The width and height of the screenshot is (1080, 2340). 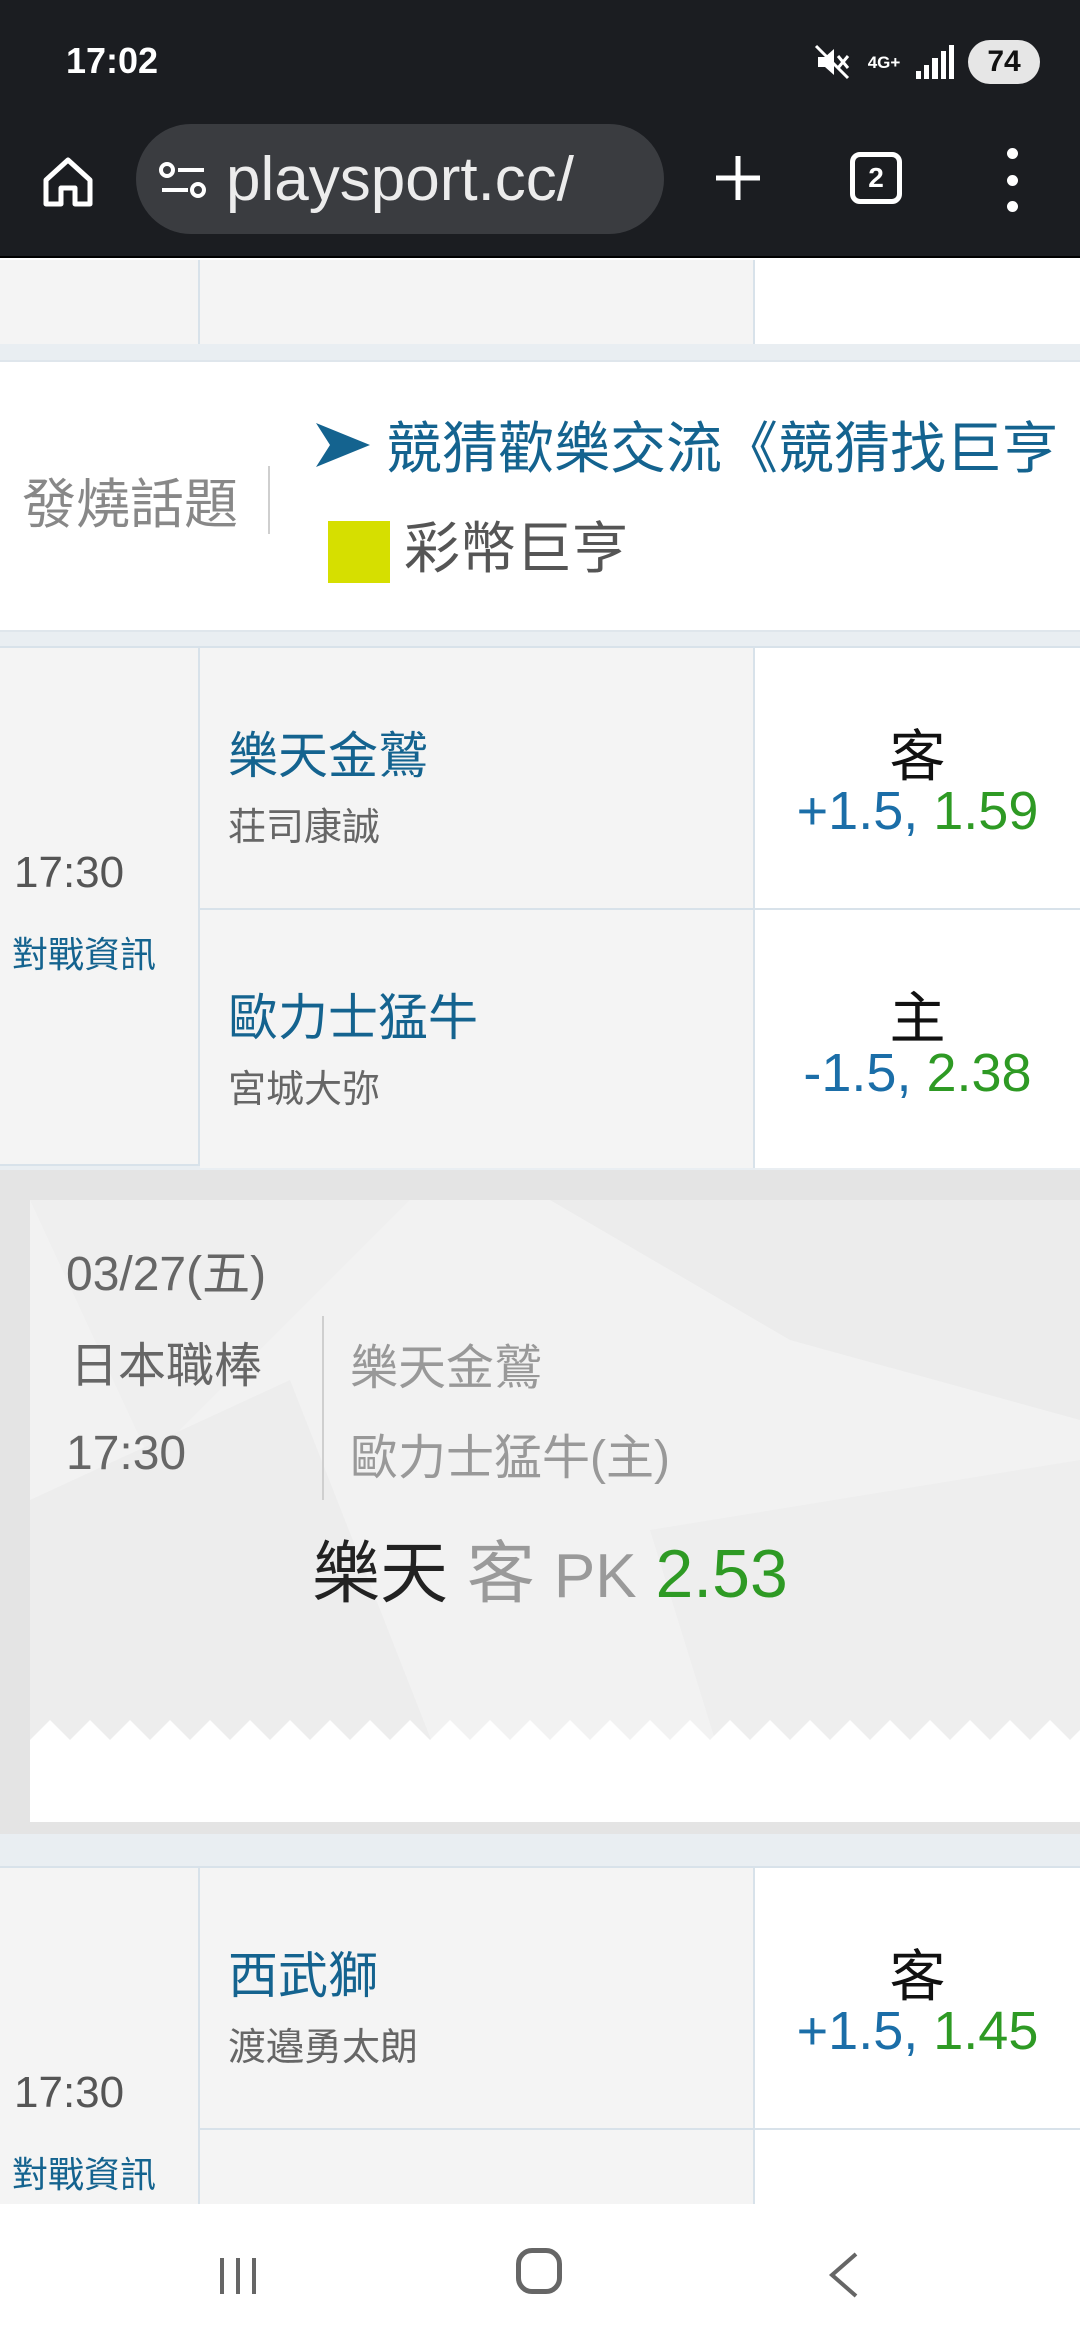 What do you see at coordinates (477, 1998) in the screenshot?
I see `away-team-cell: 西武獅 渡邉勇太朗` at bounding box center [477, 1998].